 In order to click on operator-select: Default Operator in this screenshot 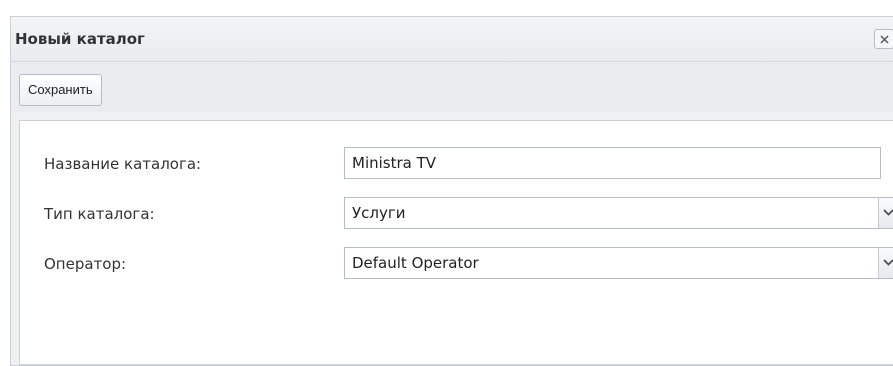, I will do `click(618, 263)`.